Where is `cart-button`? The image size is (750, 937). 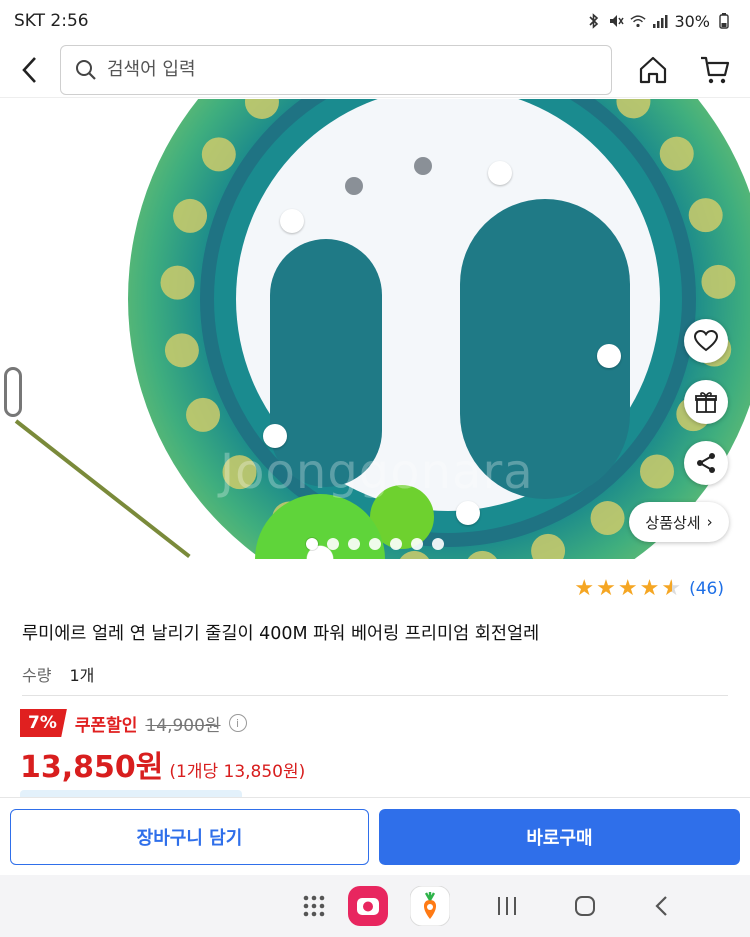 cart-button is located at coordinates (715, 70).